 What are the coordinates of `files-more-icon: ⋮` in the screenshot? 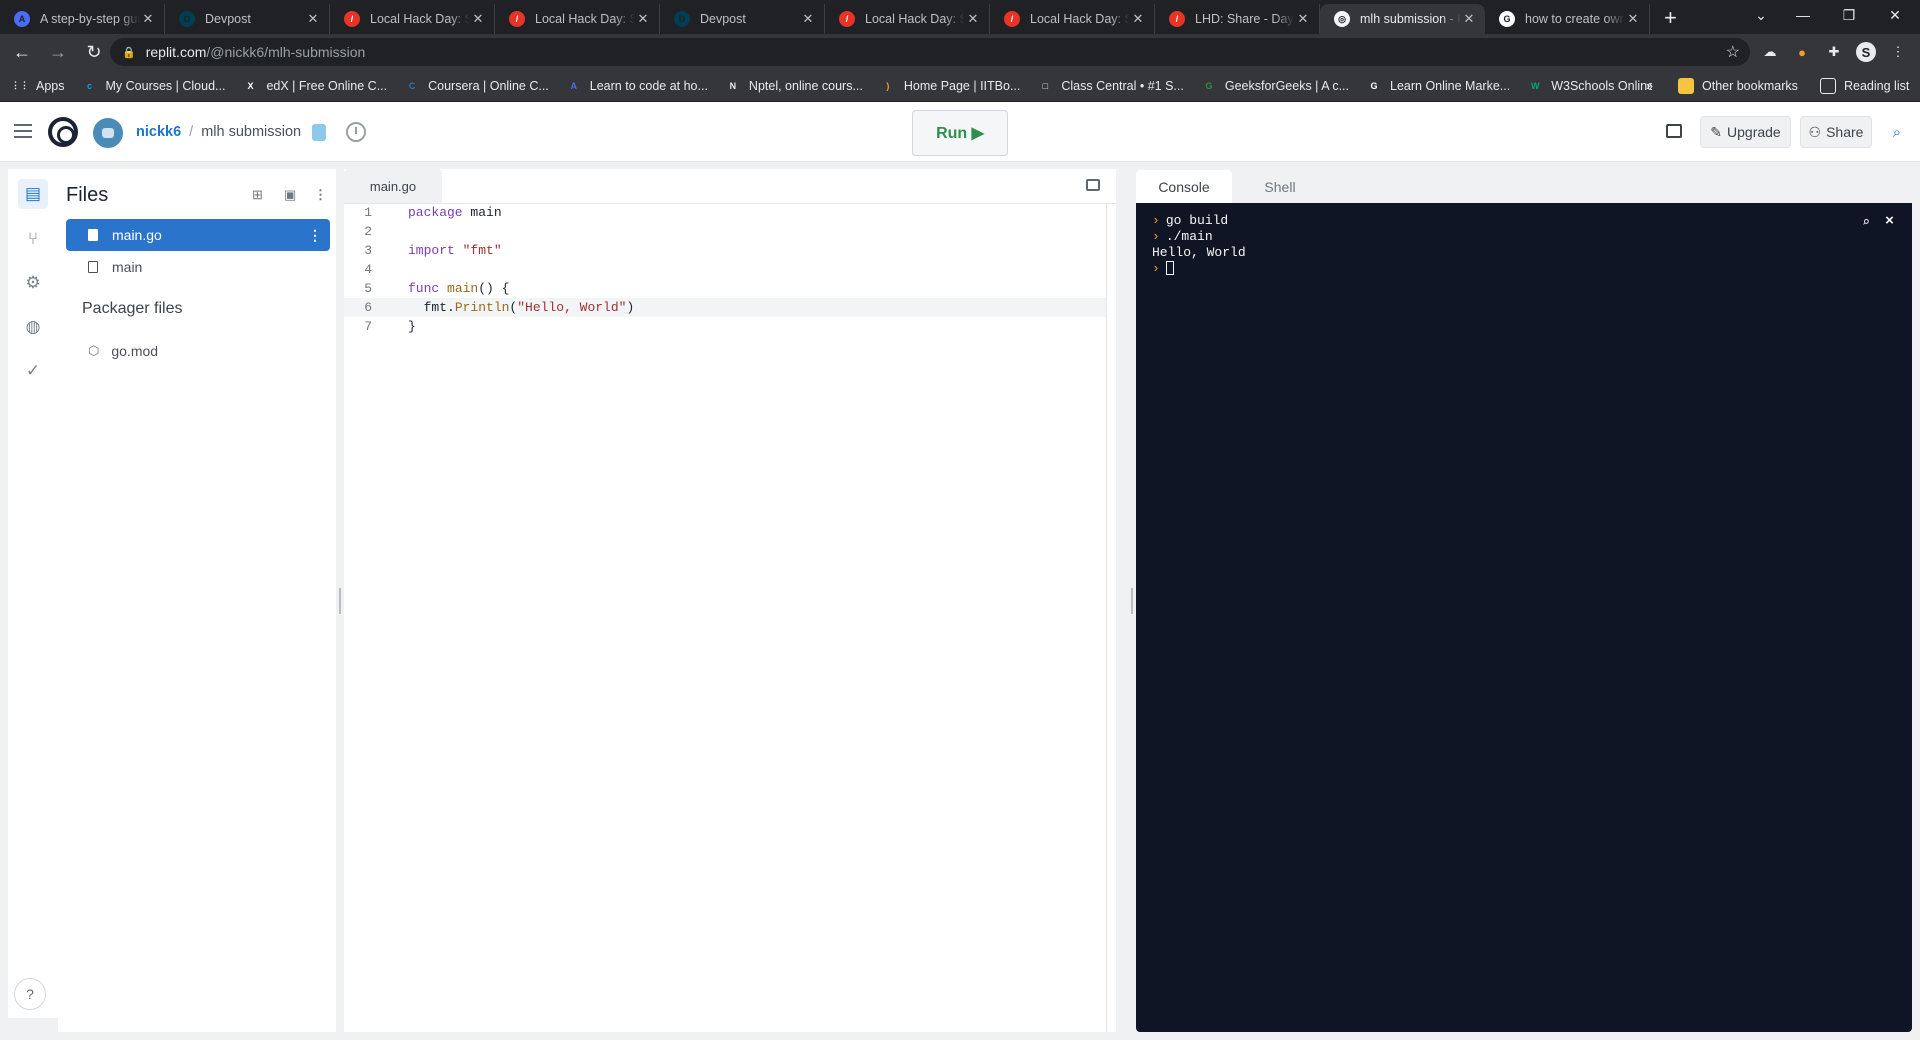 It's located at (320, 195).